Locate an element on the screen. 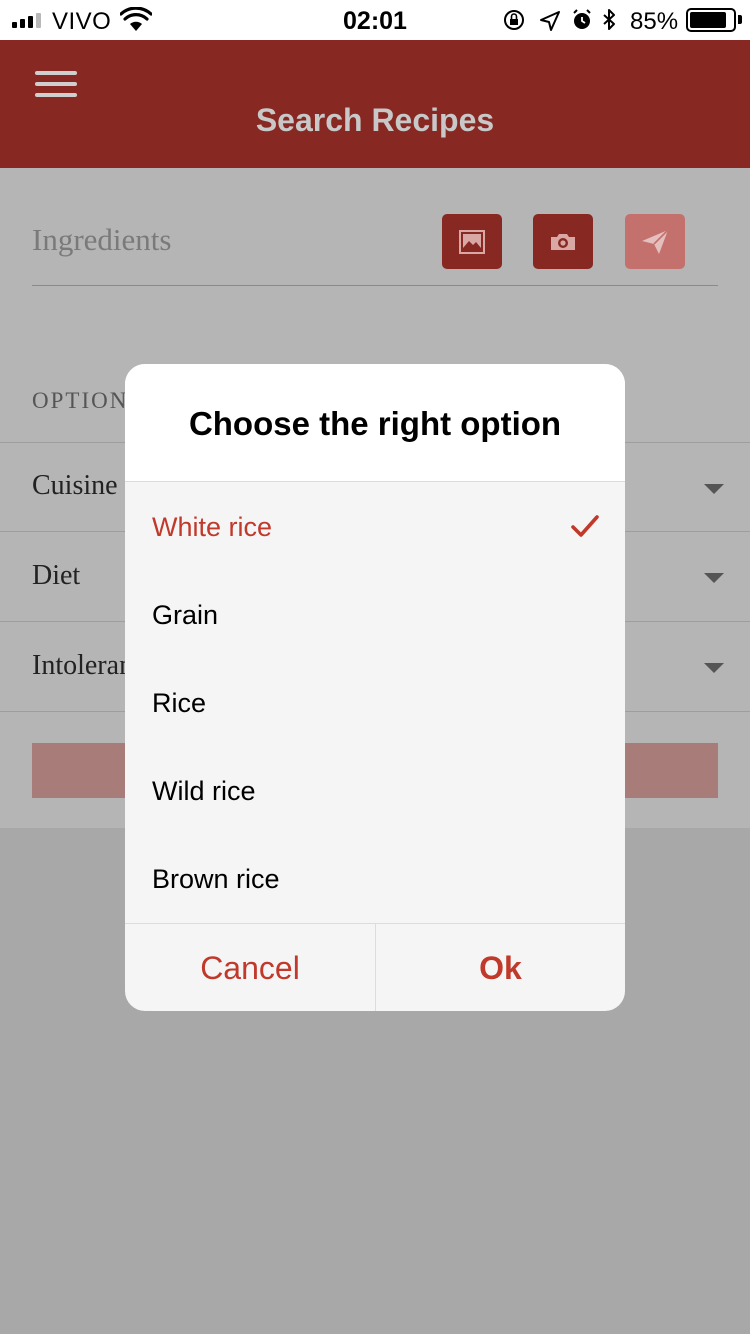 The image size is (750, 1334). option-brown-rice: Brown rice is located at coordinates (375, 879).